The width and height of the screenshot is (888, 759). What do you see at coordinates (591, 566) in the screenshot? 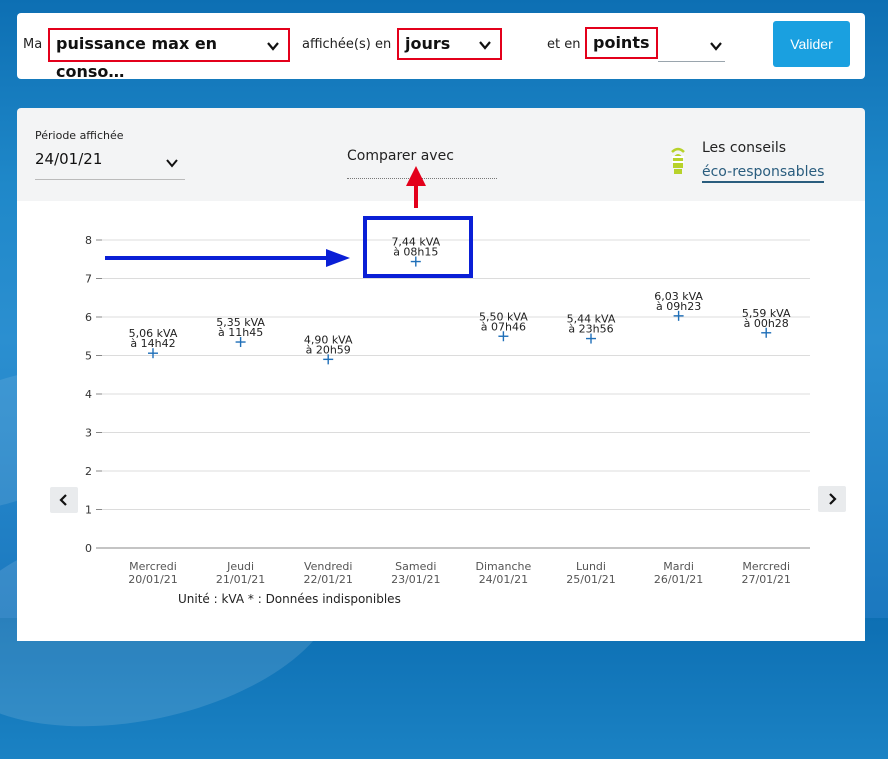
I see `x-tick-label-day: Lundi` at bounding box center [591, 566].